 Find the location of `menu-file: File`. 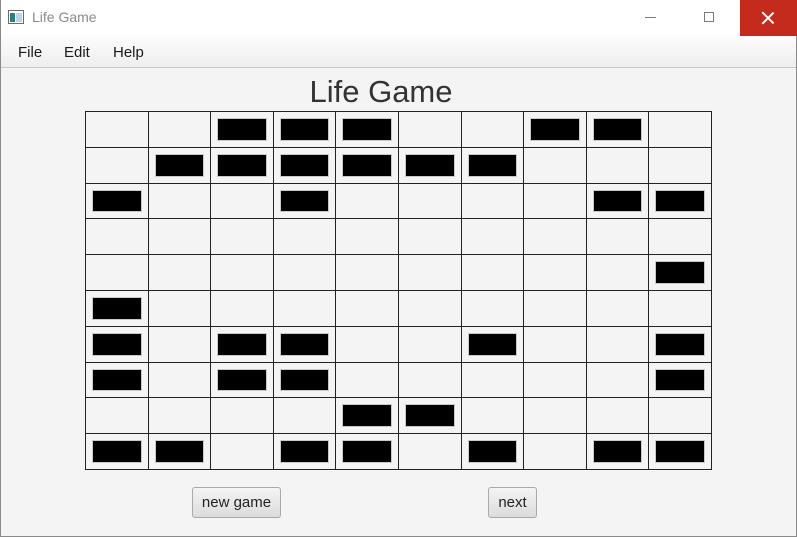

menu-file: File is located at coordinates (30, 52).